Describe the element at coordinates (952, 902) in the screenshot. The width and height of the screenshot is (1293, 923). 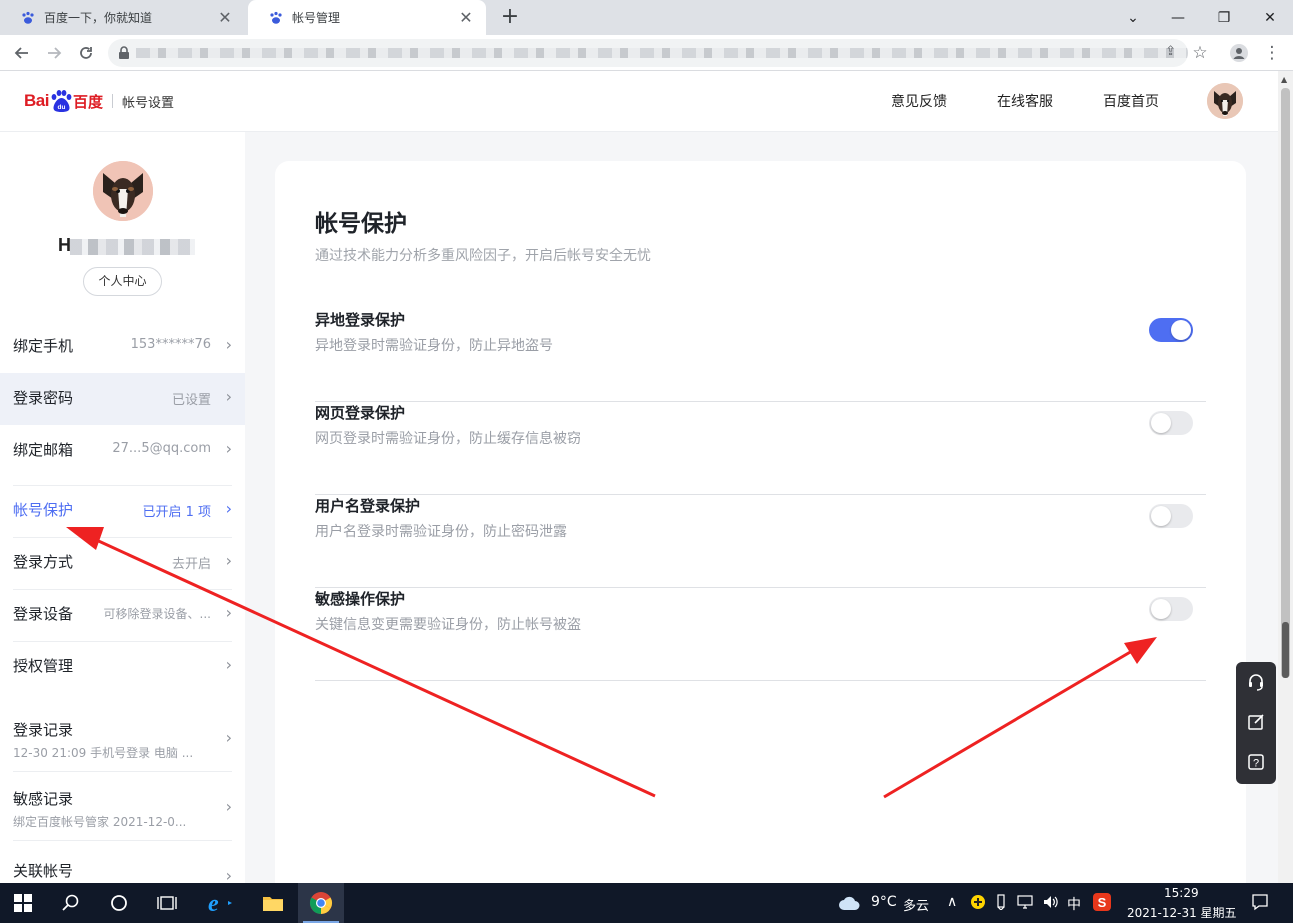
I see `tray-overflow-chevron-icon: ∧` at that location.